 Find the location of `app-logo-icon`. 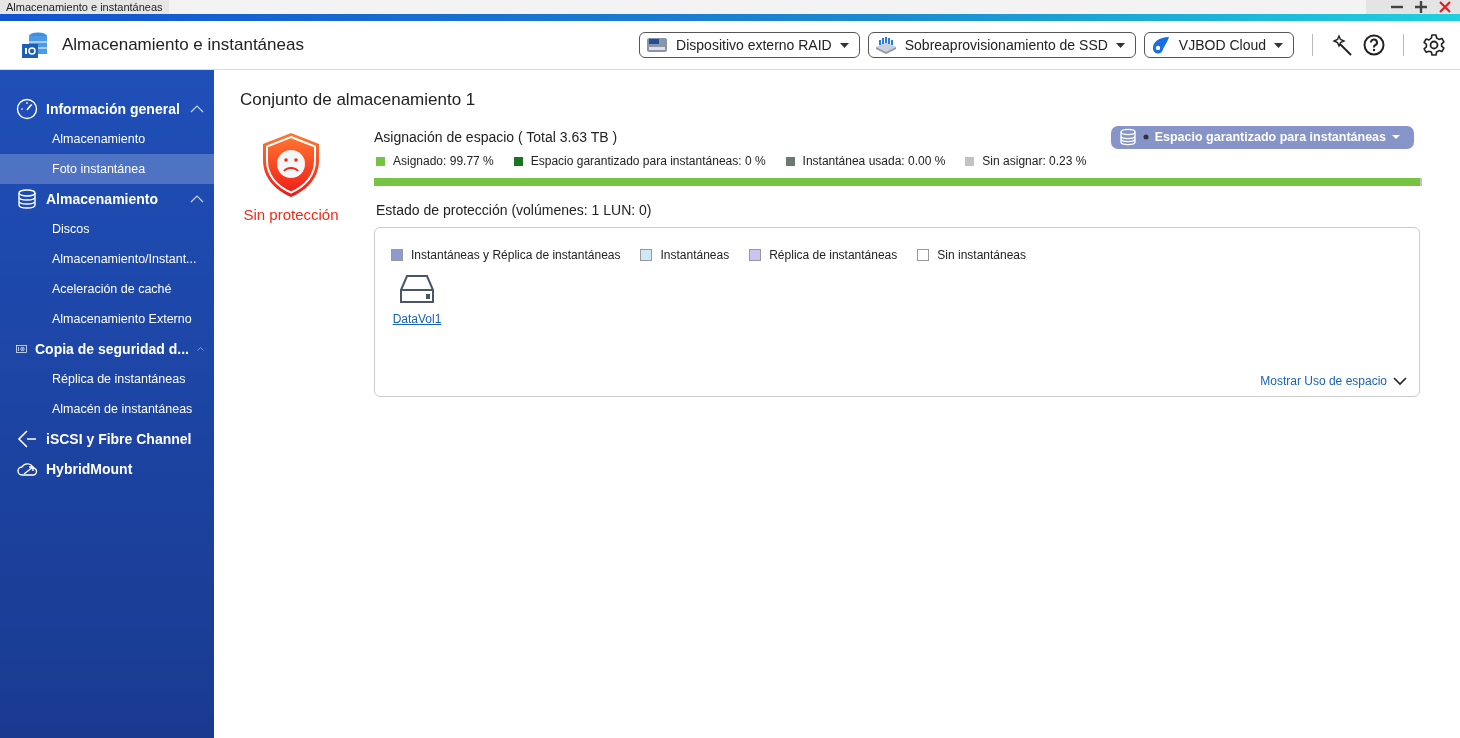

app-logo-icon is located at coordinates (35, 45).